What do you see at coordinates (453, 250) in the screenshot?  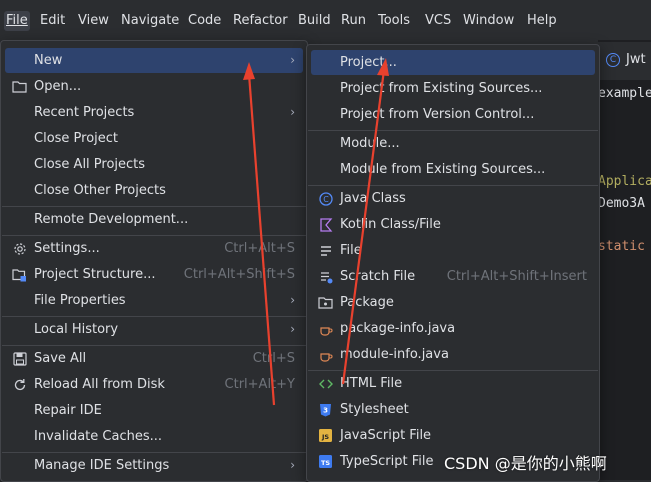 I see `new-file: File` at bounding box center [453, 250].